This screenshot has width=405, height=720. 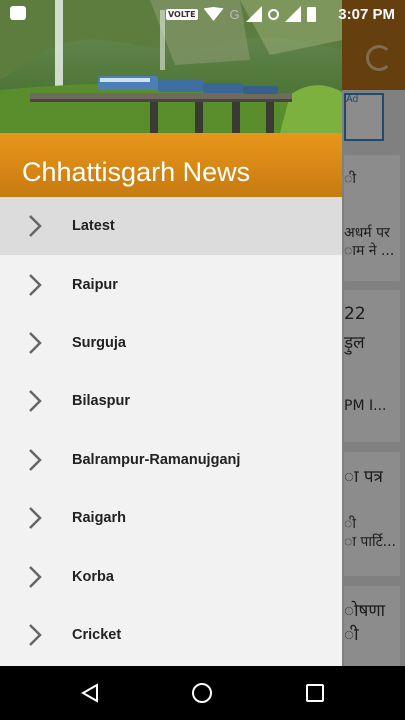 What do you see at coordinates (182, 14) in the screenshot?
I see `volte-badge: VOLTE` at bounding box center [182, 14].